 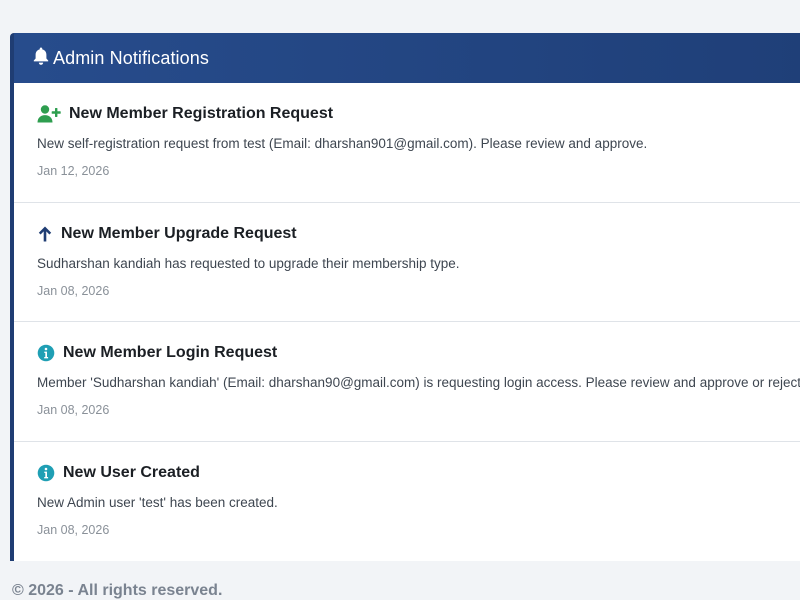 What do you see at coordinates (179, 233) in the screenshot?
I see `notification-title: New Member Upgrade Request` at bounding box center [179, 233].